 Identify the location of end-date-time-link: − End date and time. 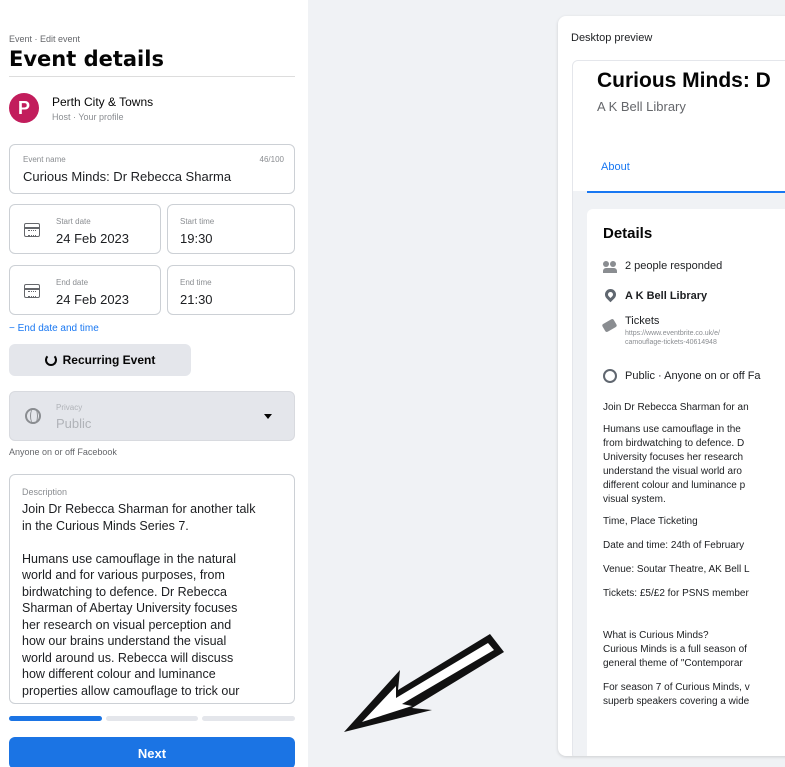
(54, 328).